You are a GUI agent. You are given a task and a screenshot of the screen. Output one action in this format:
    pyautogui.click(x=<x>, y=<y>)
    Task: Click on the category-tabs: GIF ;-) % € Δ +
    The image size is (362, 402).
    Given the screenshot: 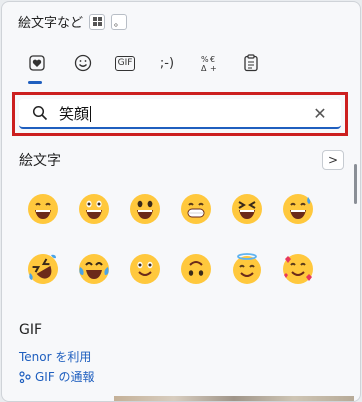 What is the action you would take?
    pyautogui.click(x=183, y=67)
    